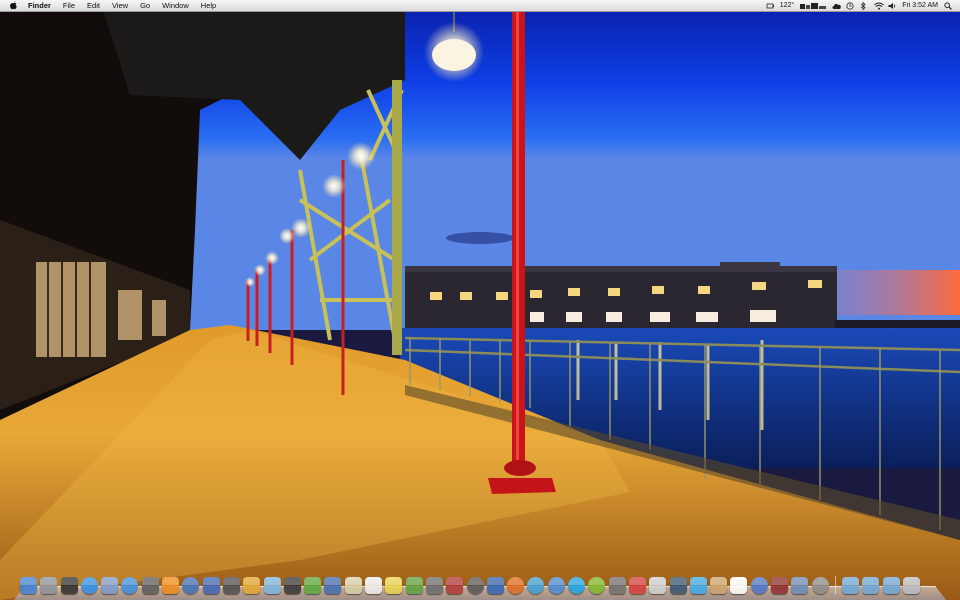 The image size is (960, 600). Describe the element at coordinates (892, 6) in the screenshot. I see `volume-icon` at that location.